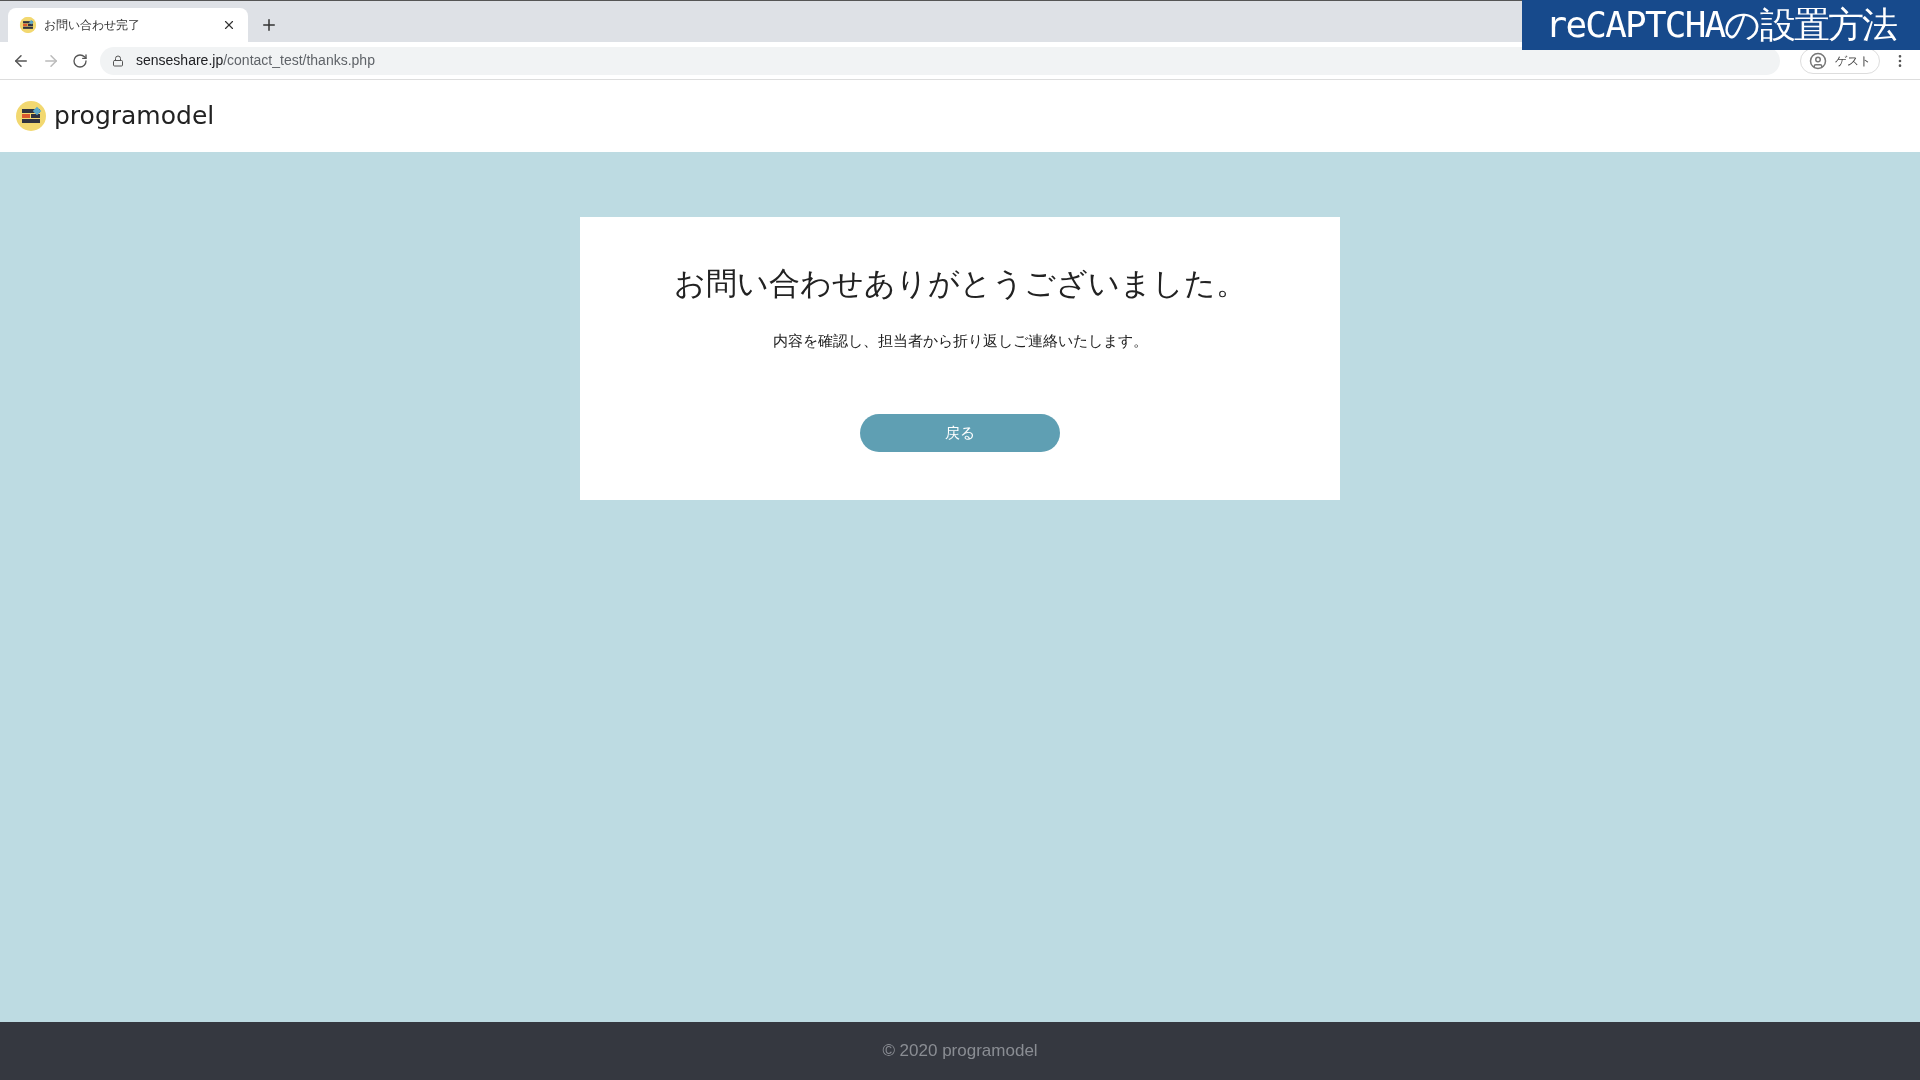  I want to click on browser-tab: お問い合わせ完了, so click(128, 25).